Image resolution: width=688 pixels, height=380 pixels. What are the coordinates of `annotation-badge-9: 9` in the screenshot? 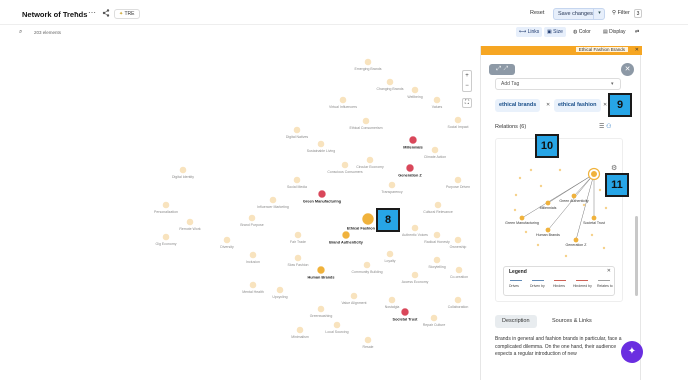 It's located at (620, 105).